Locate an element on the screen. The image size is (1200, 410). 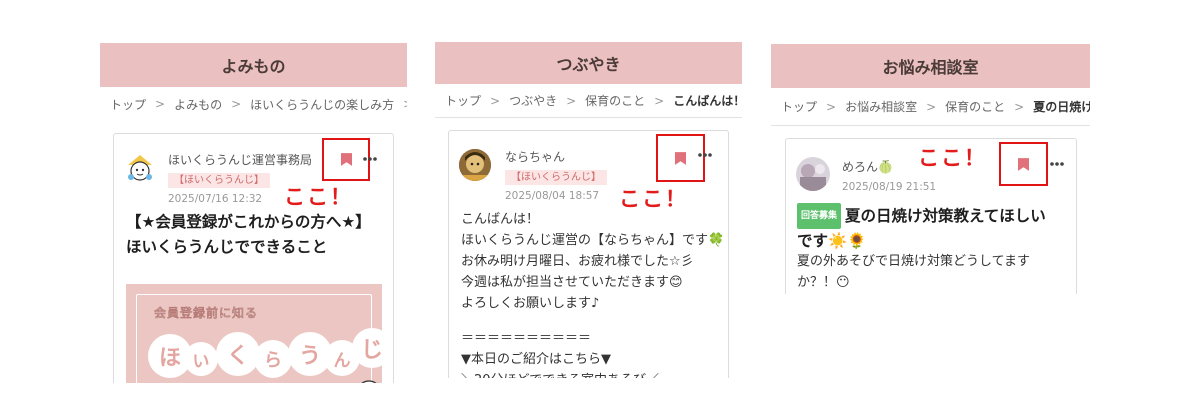
post-body-line: こんばんは！ is located at coordinates (500, 219).